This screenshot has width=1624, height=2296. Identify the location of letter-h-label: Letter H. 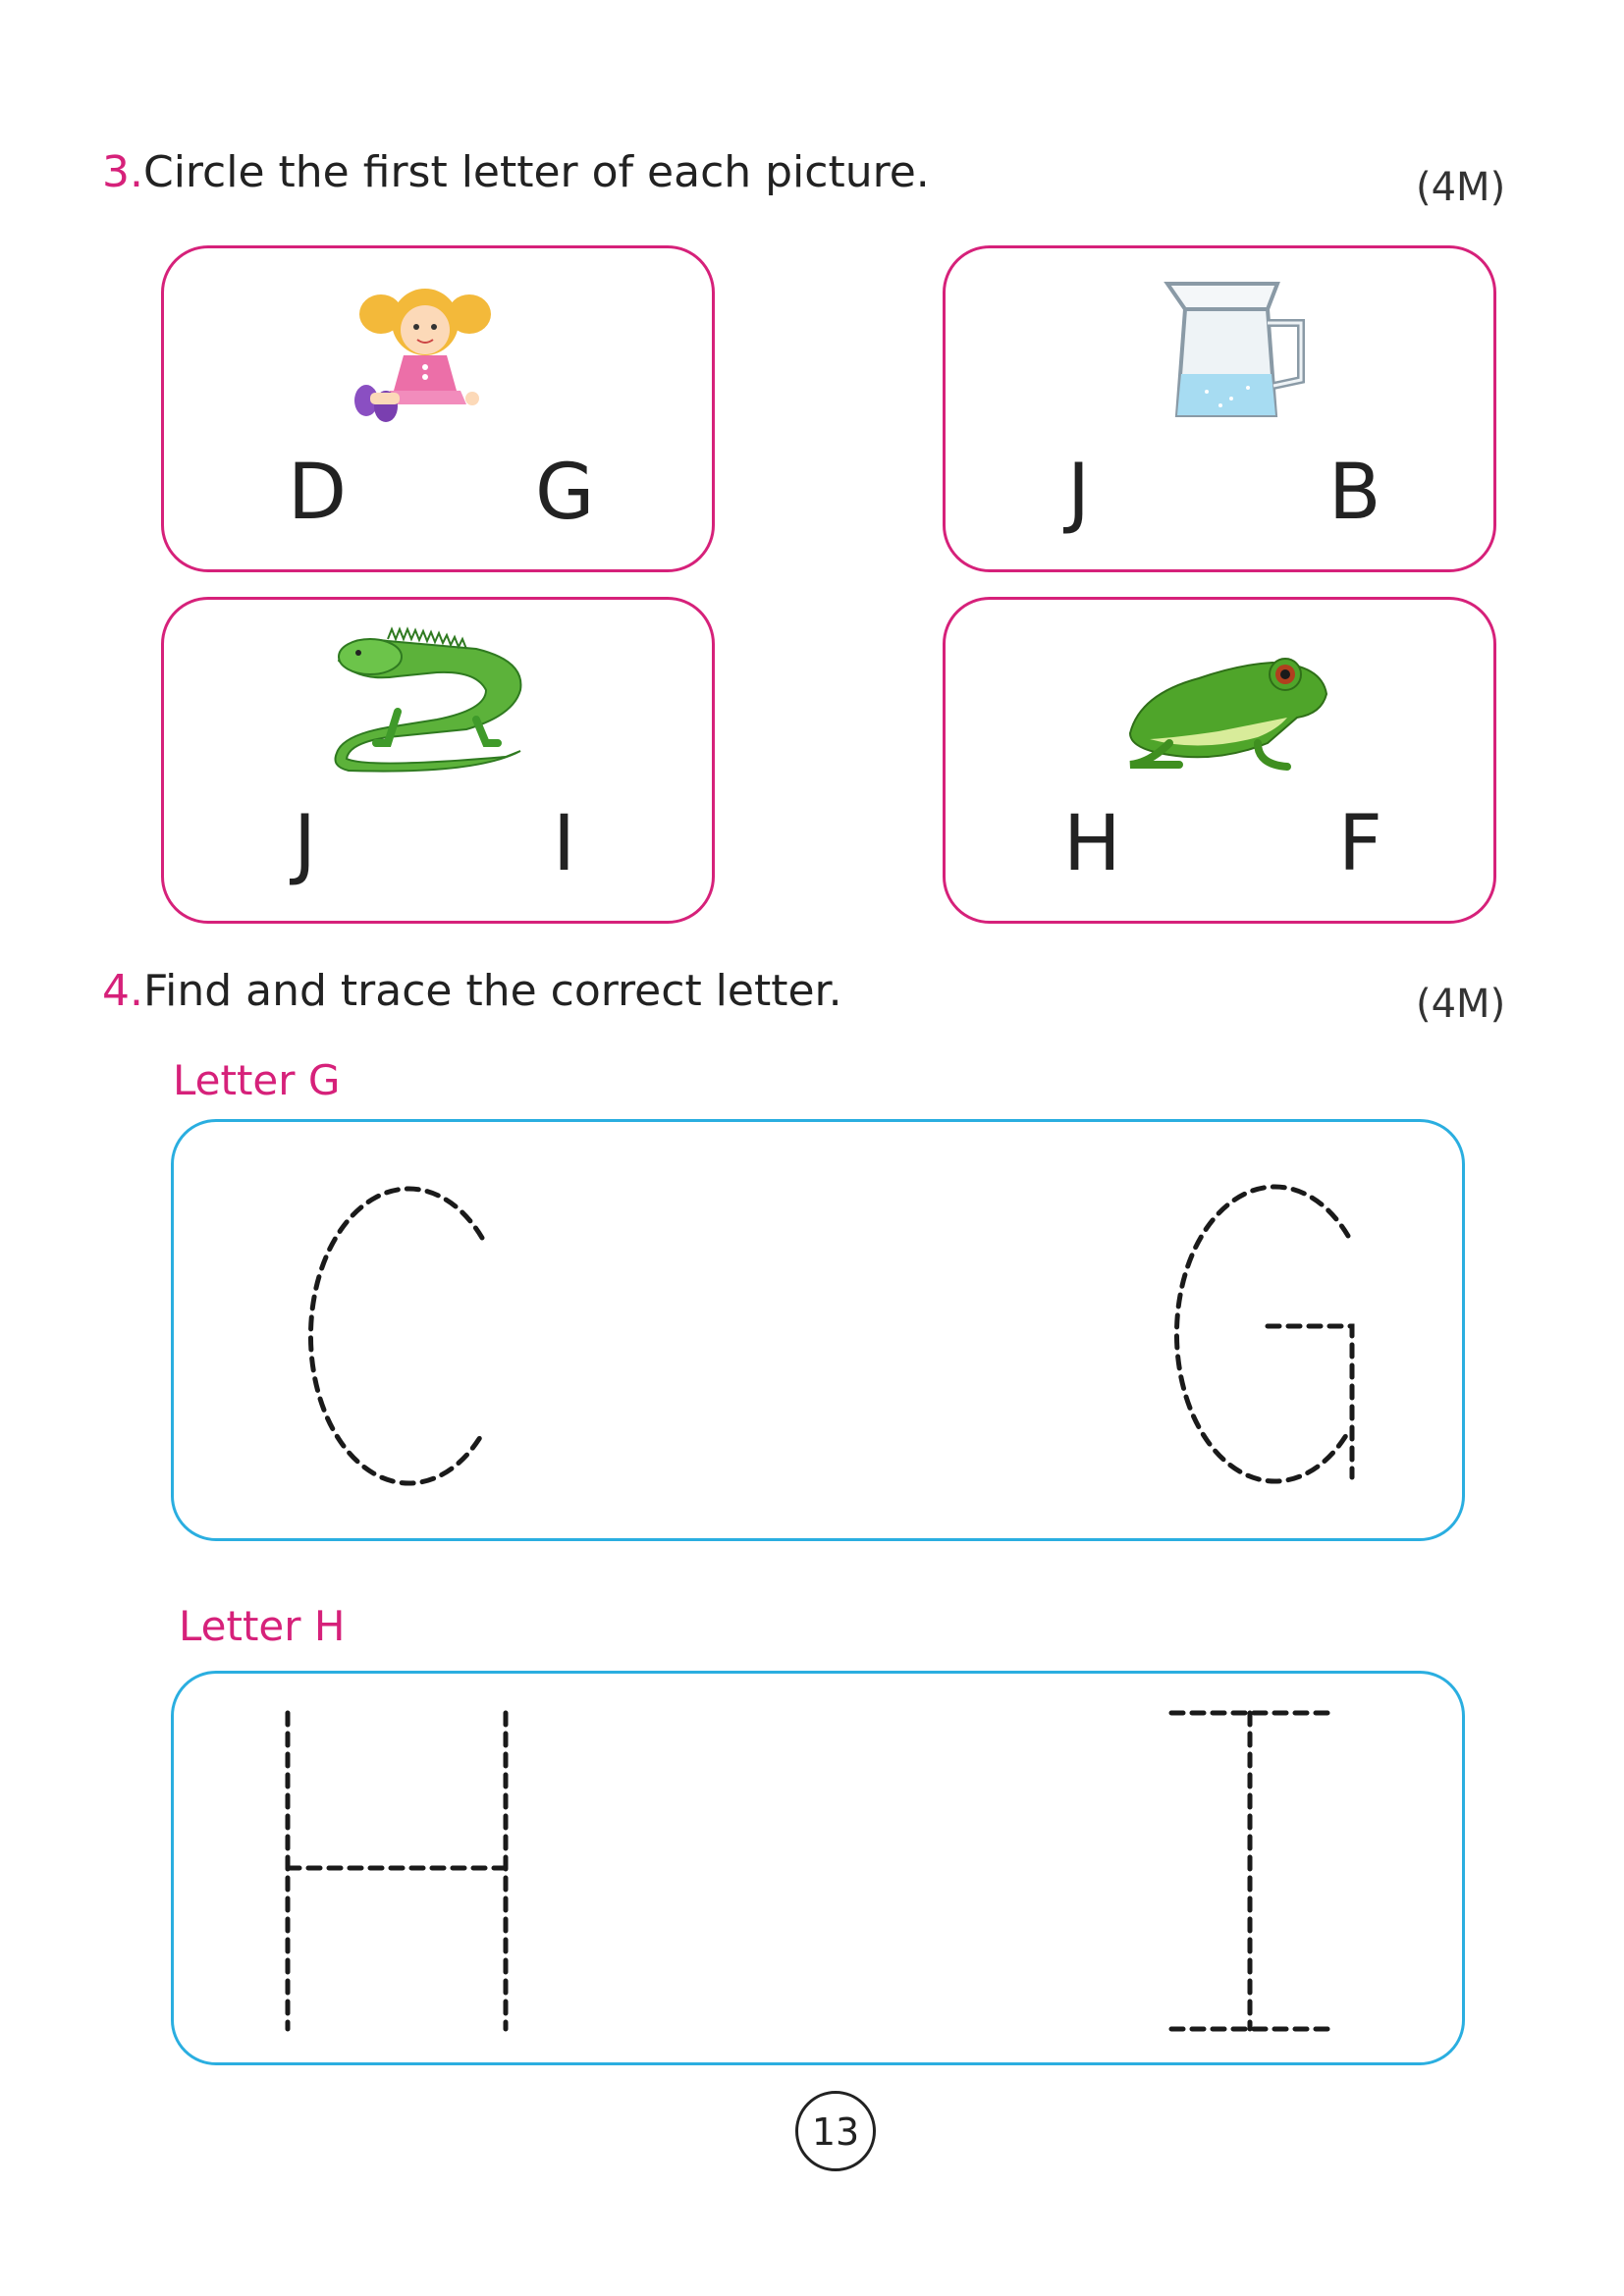
(262, 1626).